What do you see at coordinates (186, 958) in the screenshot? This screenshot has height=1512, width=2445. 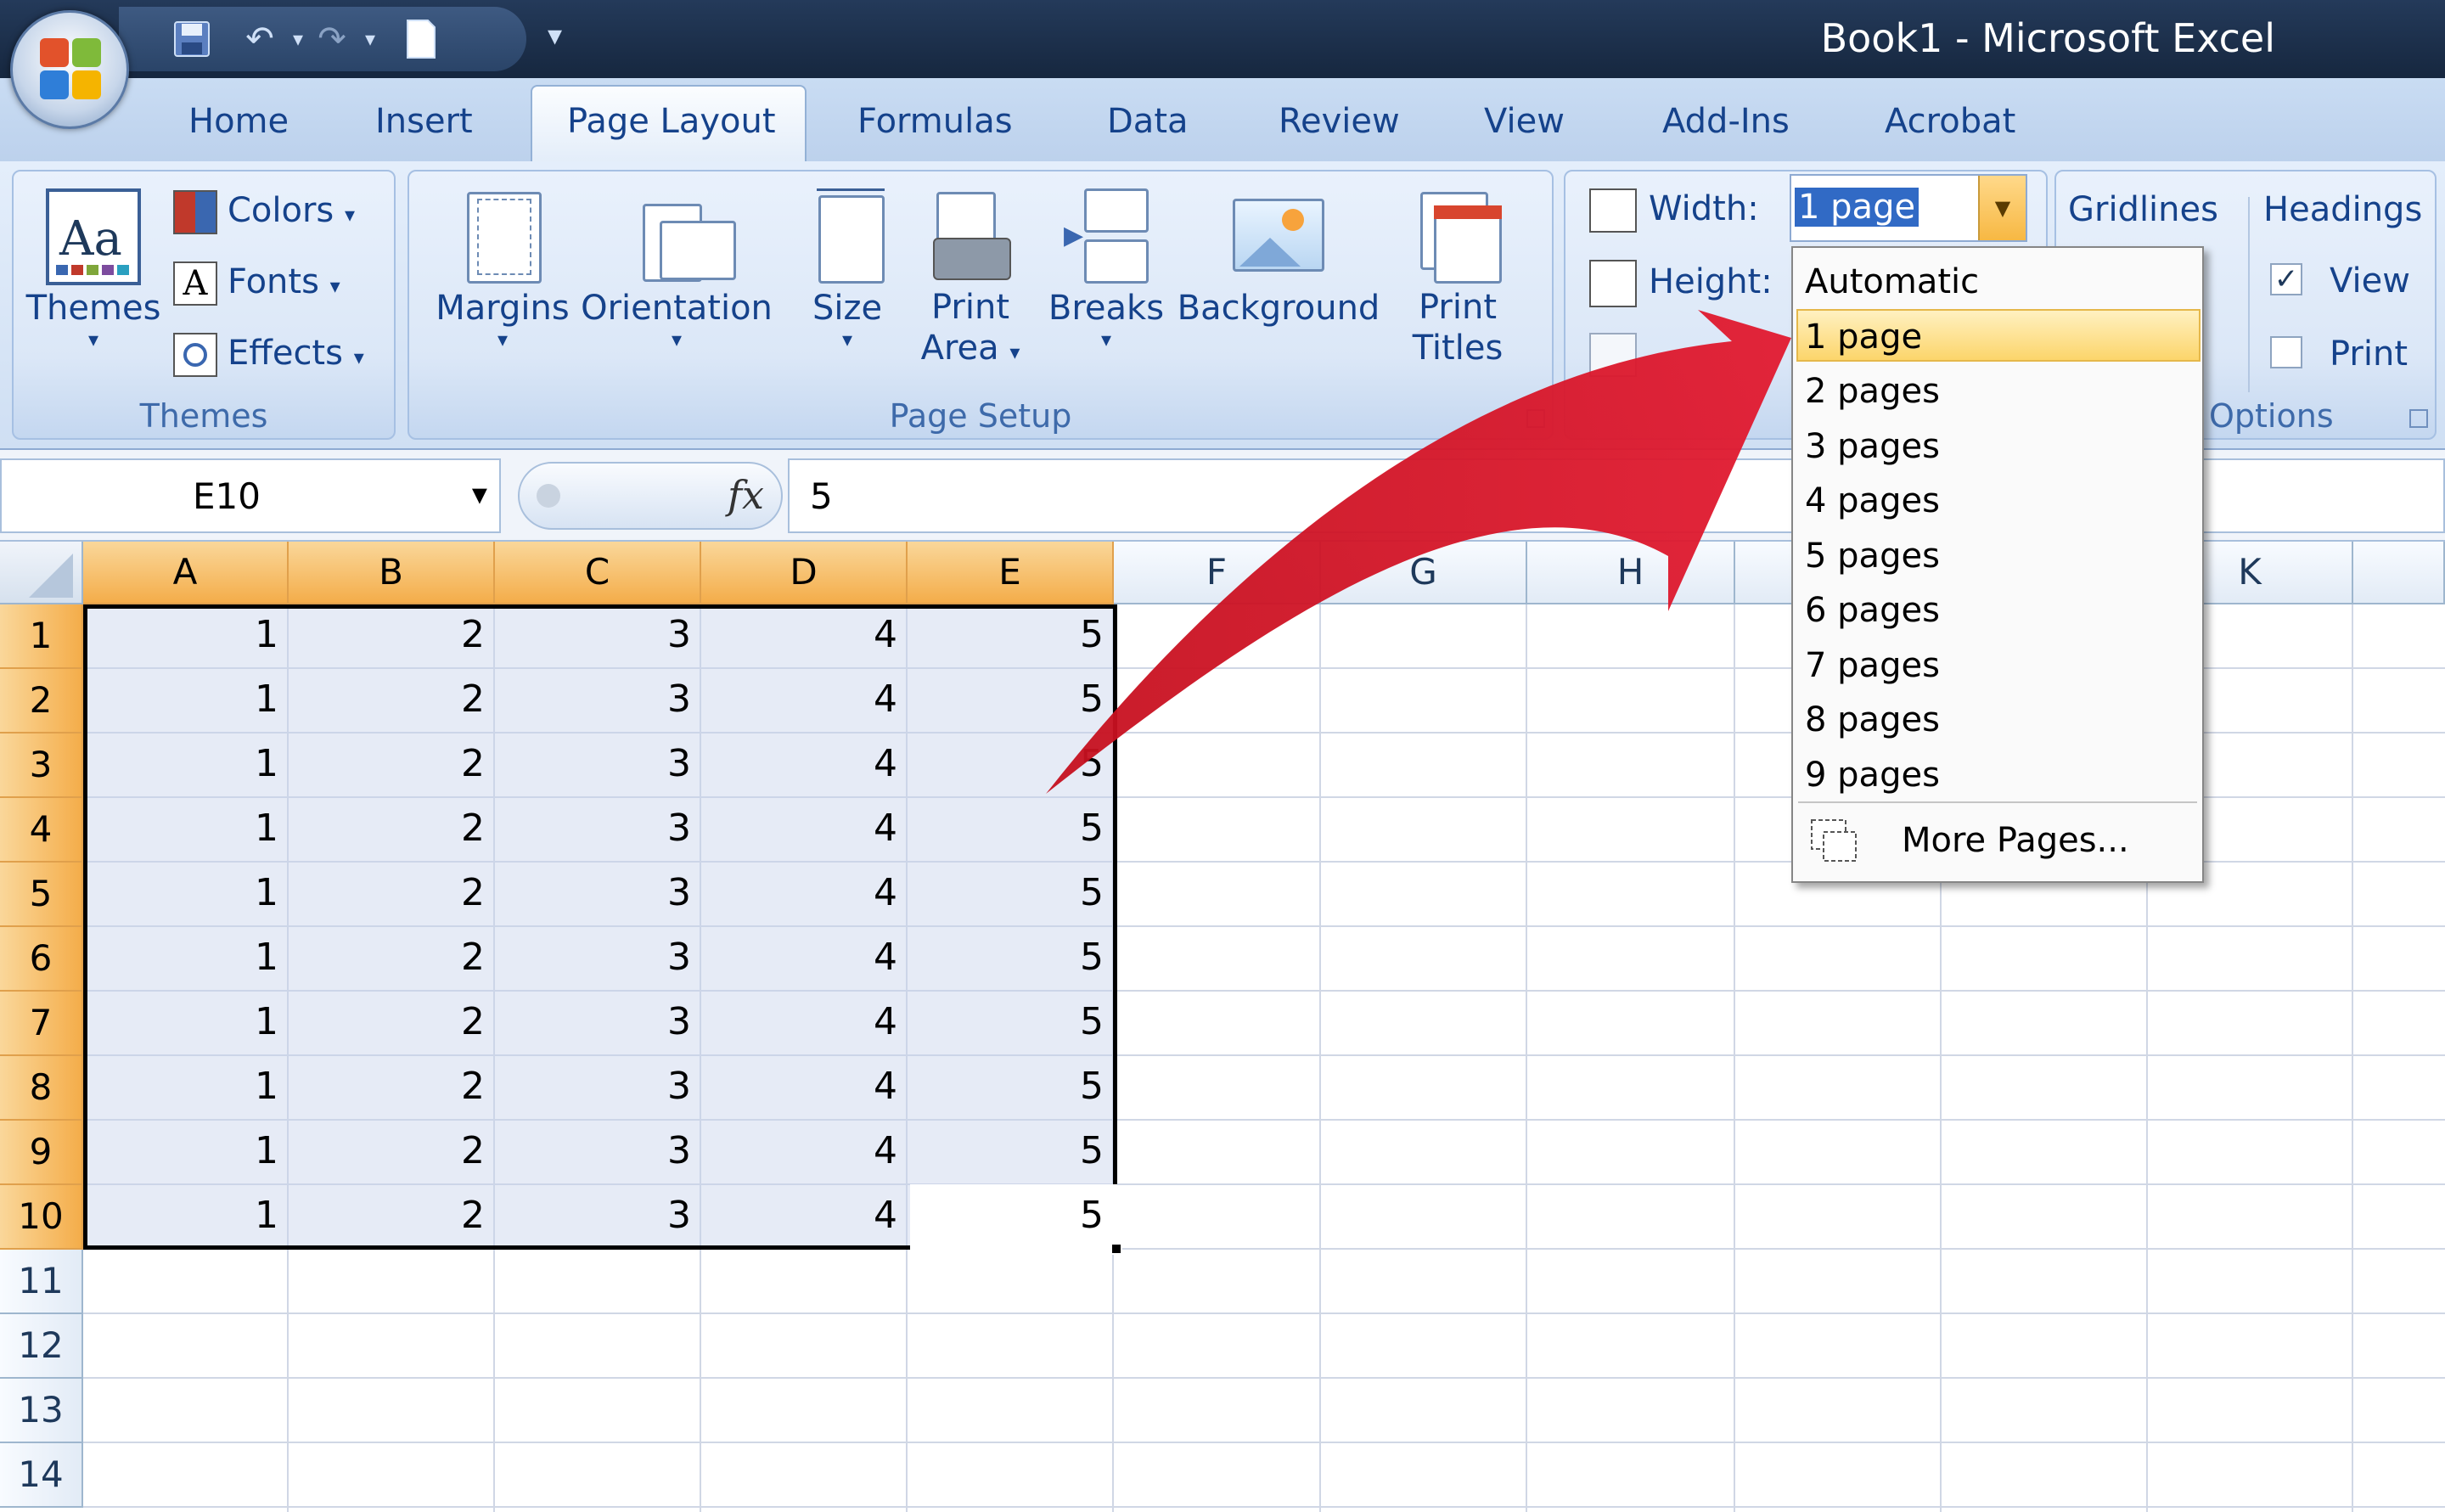 I see `cell-a6: 1` at bounding box center [186, 958].